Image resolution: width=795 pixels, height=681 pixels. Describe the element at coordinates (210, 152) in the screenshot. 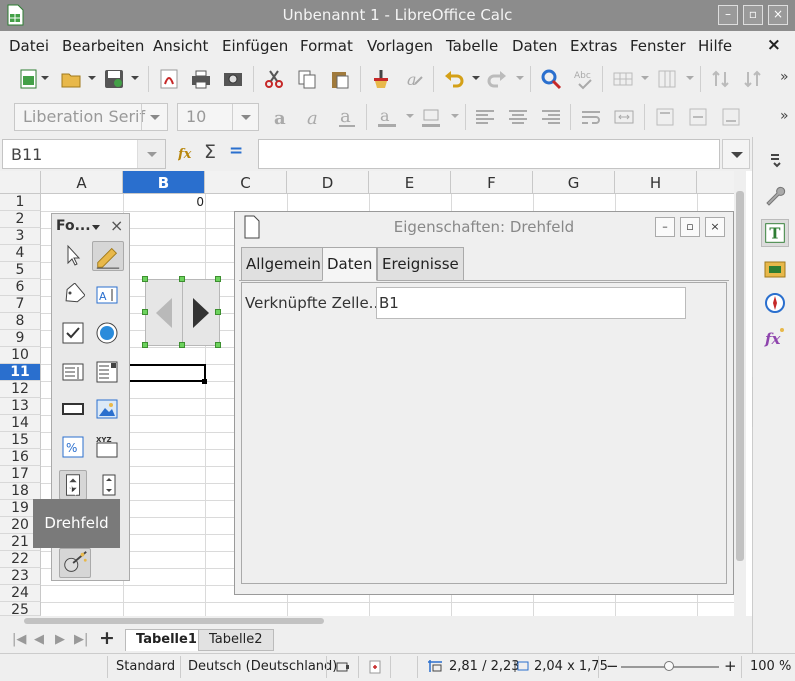

I see `sum-icon: Σ` at that location.